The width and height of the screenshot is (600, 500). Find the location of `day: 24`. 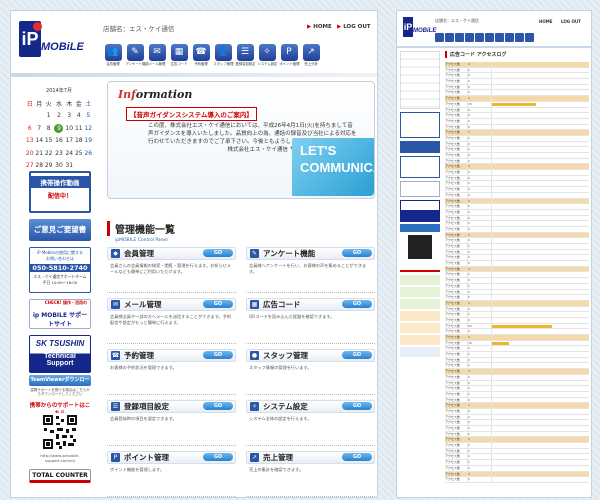

day: 24 is located at coordinates (69, 153).